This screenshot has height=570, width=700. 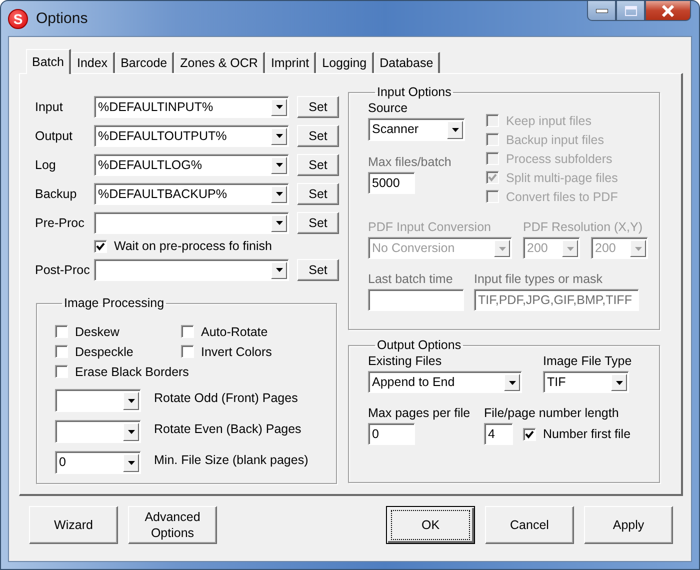 What do you see at coordinates (410, 162) in the screenshot?
I see `field-label: Max files/batch` at bounding box center [410, 162].